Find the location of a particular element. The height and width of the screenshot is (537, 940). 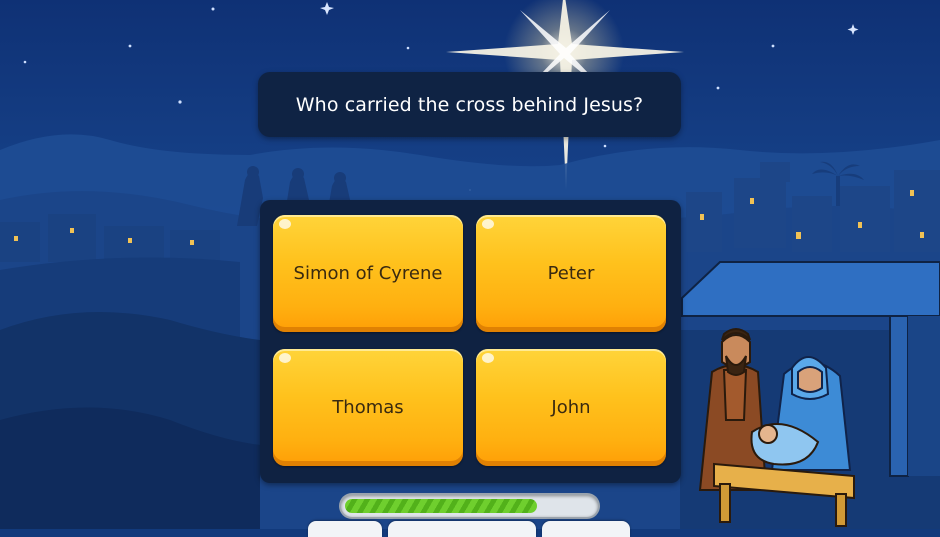

question-text: Who carried the cross behind Jesus? is located at coordinates (469, 104).